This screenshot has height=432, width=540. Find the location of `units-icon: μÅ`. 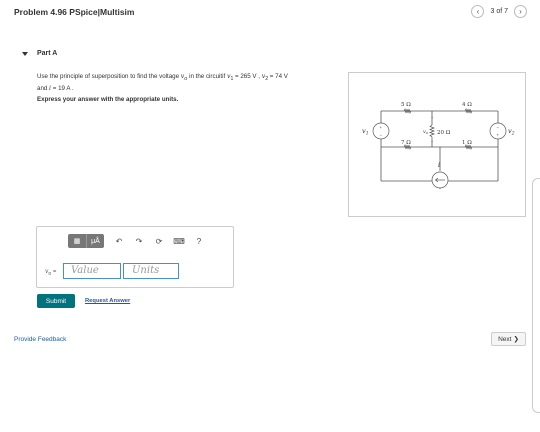

units-icon: μÅ is located at coordinates (95, 241).